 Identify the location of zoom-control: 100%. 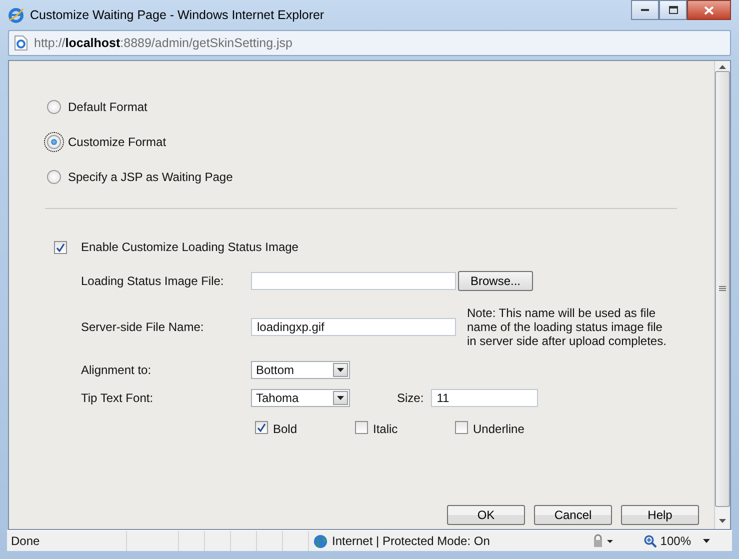
(688, 541).